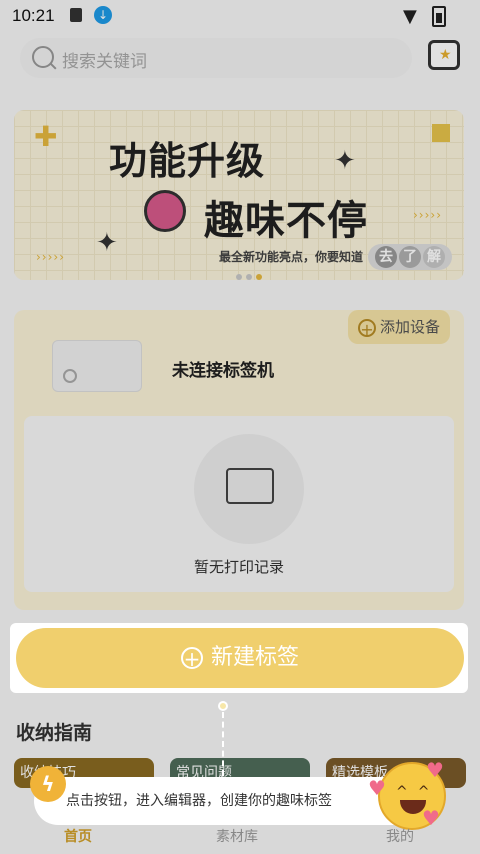 The width and height of the screenshot is (480, 854). What do you see at coordinates (54, 733) in the screenshot?
I see `section-title: 收纳指南` at bounding box center [54, 733].